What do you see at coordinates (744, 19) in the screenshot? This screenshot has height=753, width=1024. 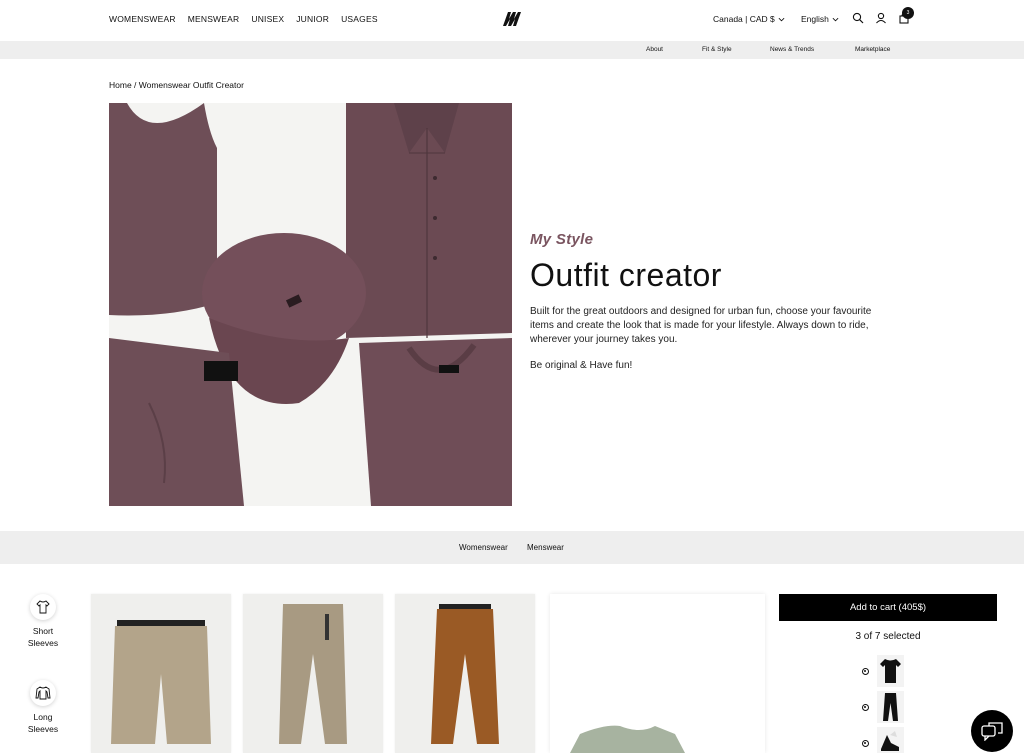 I see `region-label: Canada | CAD $` at bounding box center [744, 19].